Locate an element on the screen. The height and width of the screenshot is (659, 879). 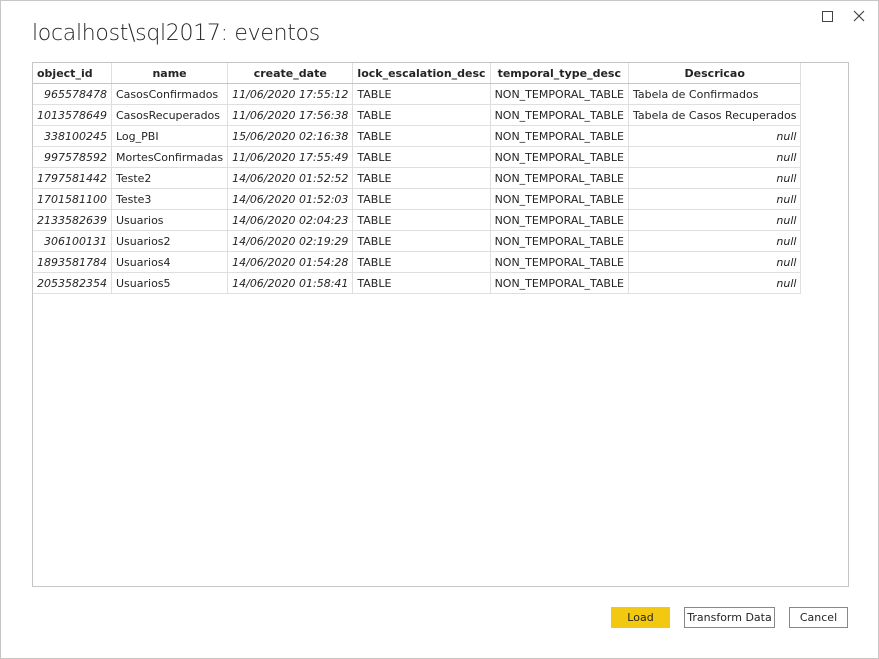
cell-object-id: 965578478 is located at coordinates (72, 94).